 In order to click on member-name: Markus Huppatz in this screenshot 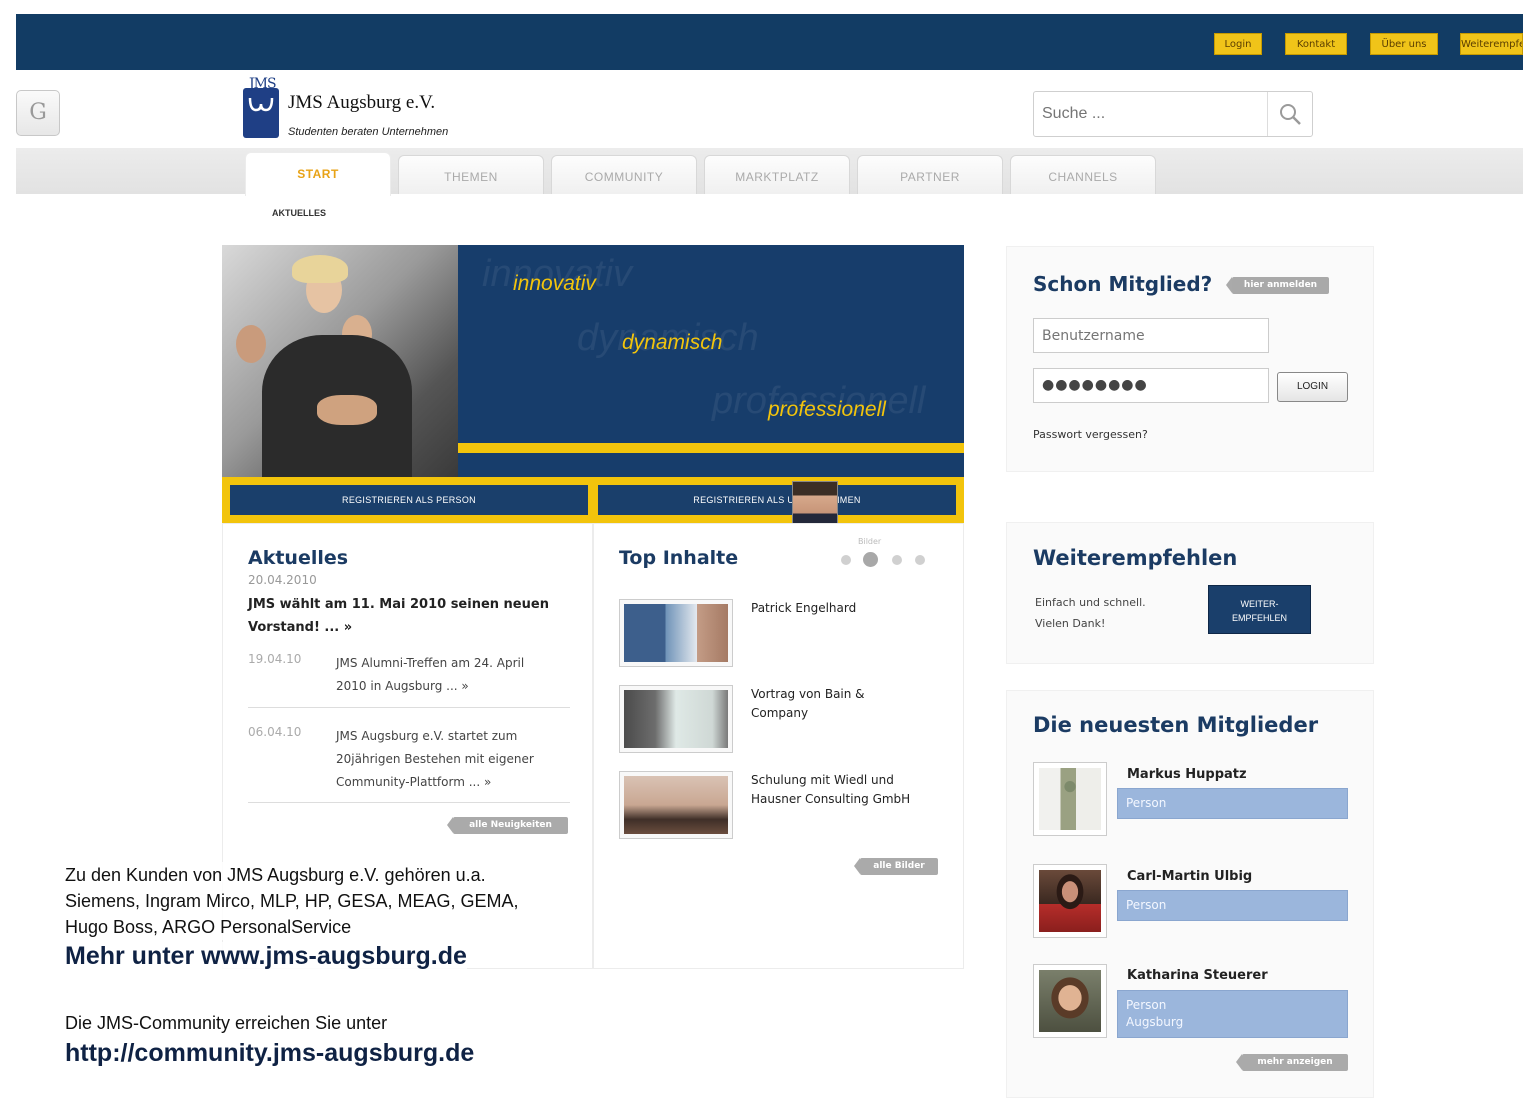, I will do `click(1187, 774)`.